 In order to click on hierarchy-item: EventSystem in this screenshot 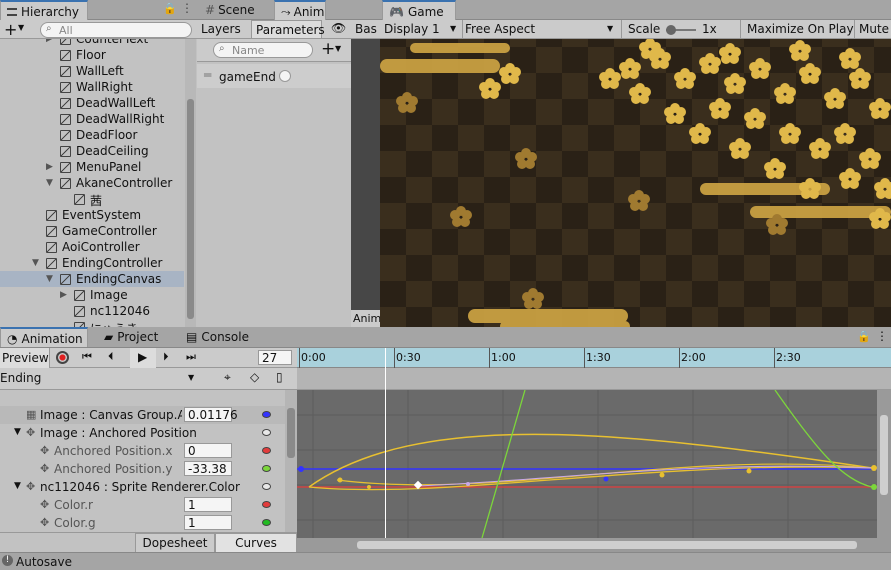, I will do `click(92, 215)`.